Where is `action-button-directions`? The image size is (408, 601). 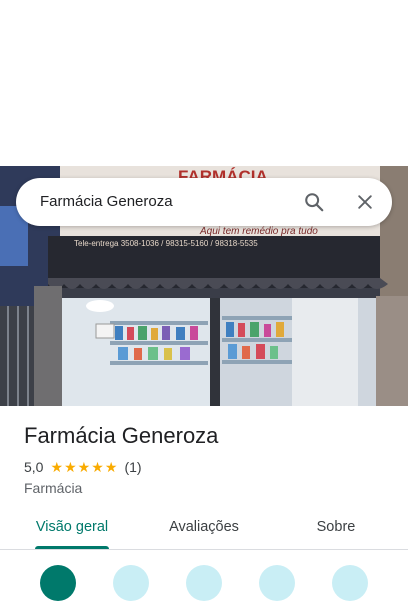
action-button-directions is located at coordinates (58, 583).